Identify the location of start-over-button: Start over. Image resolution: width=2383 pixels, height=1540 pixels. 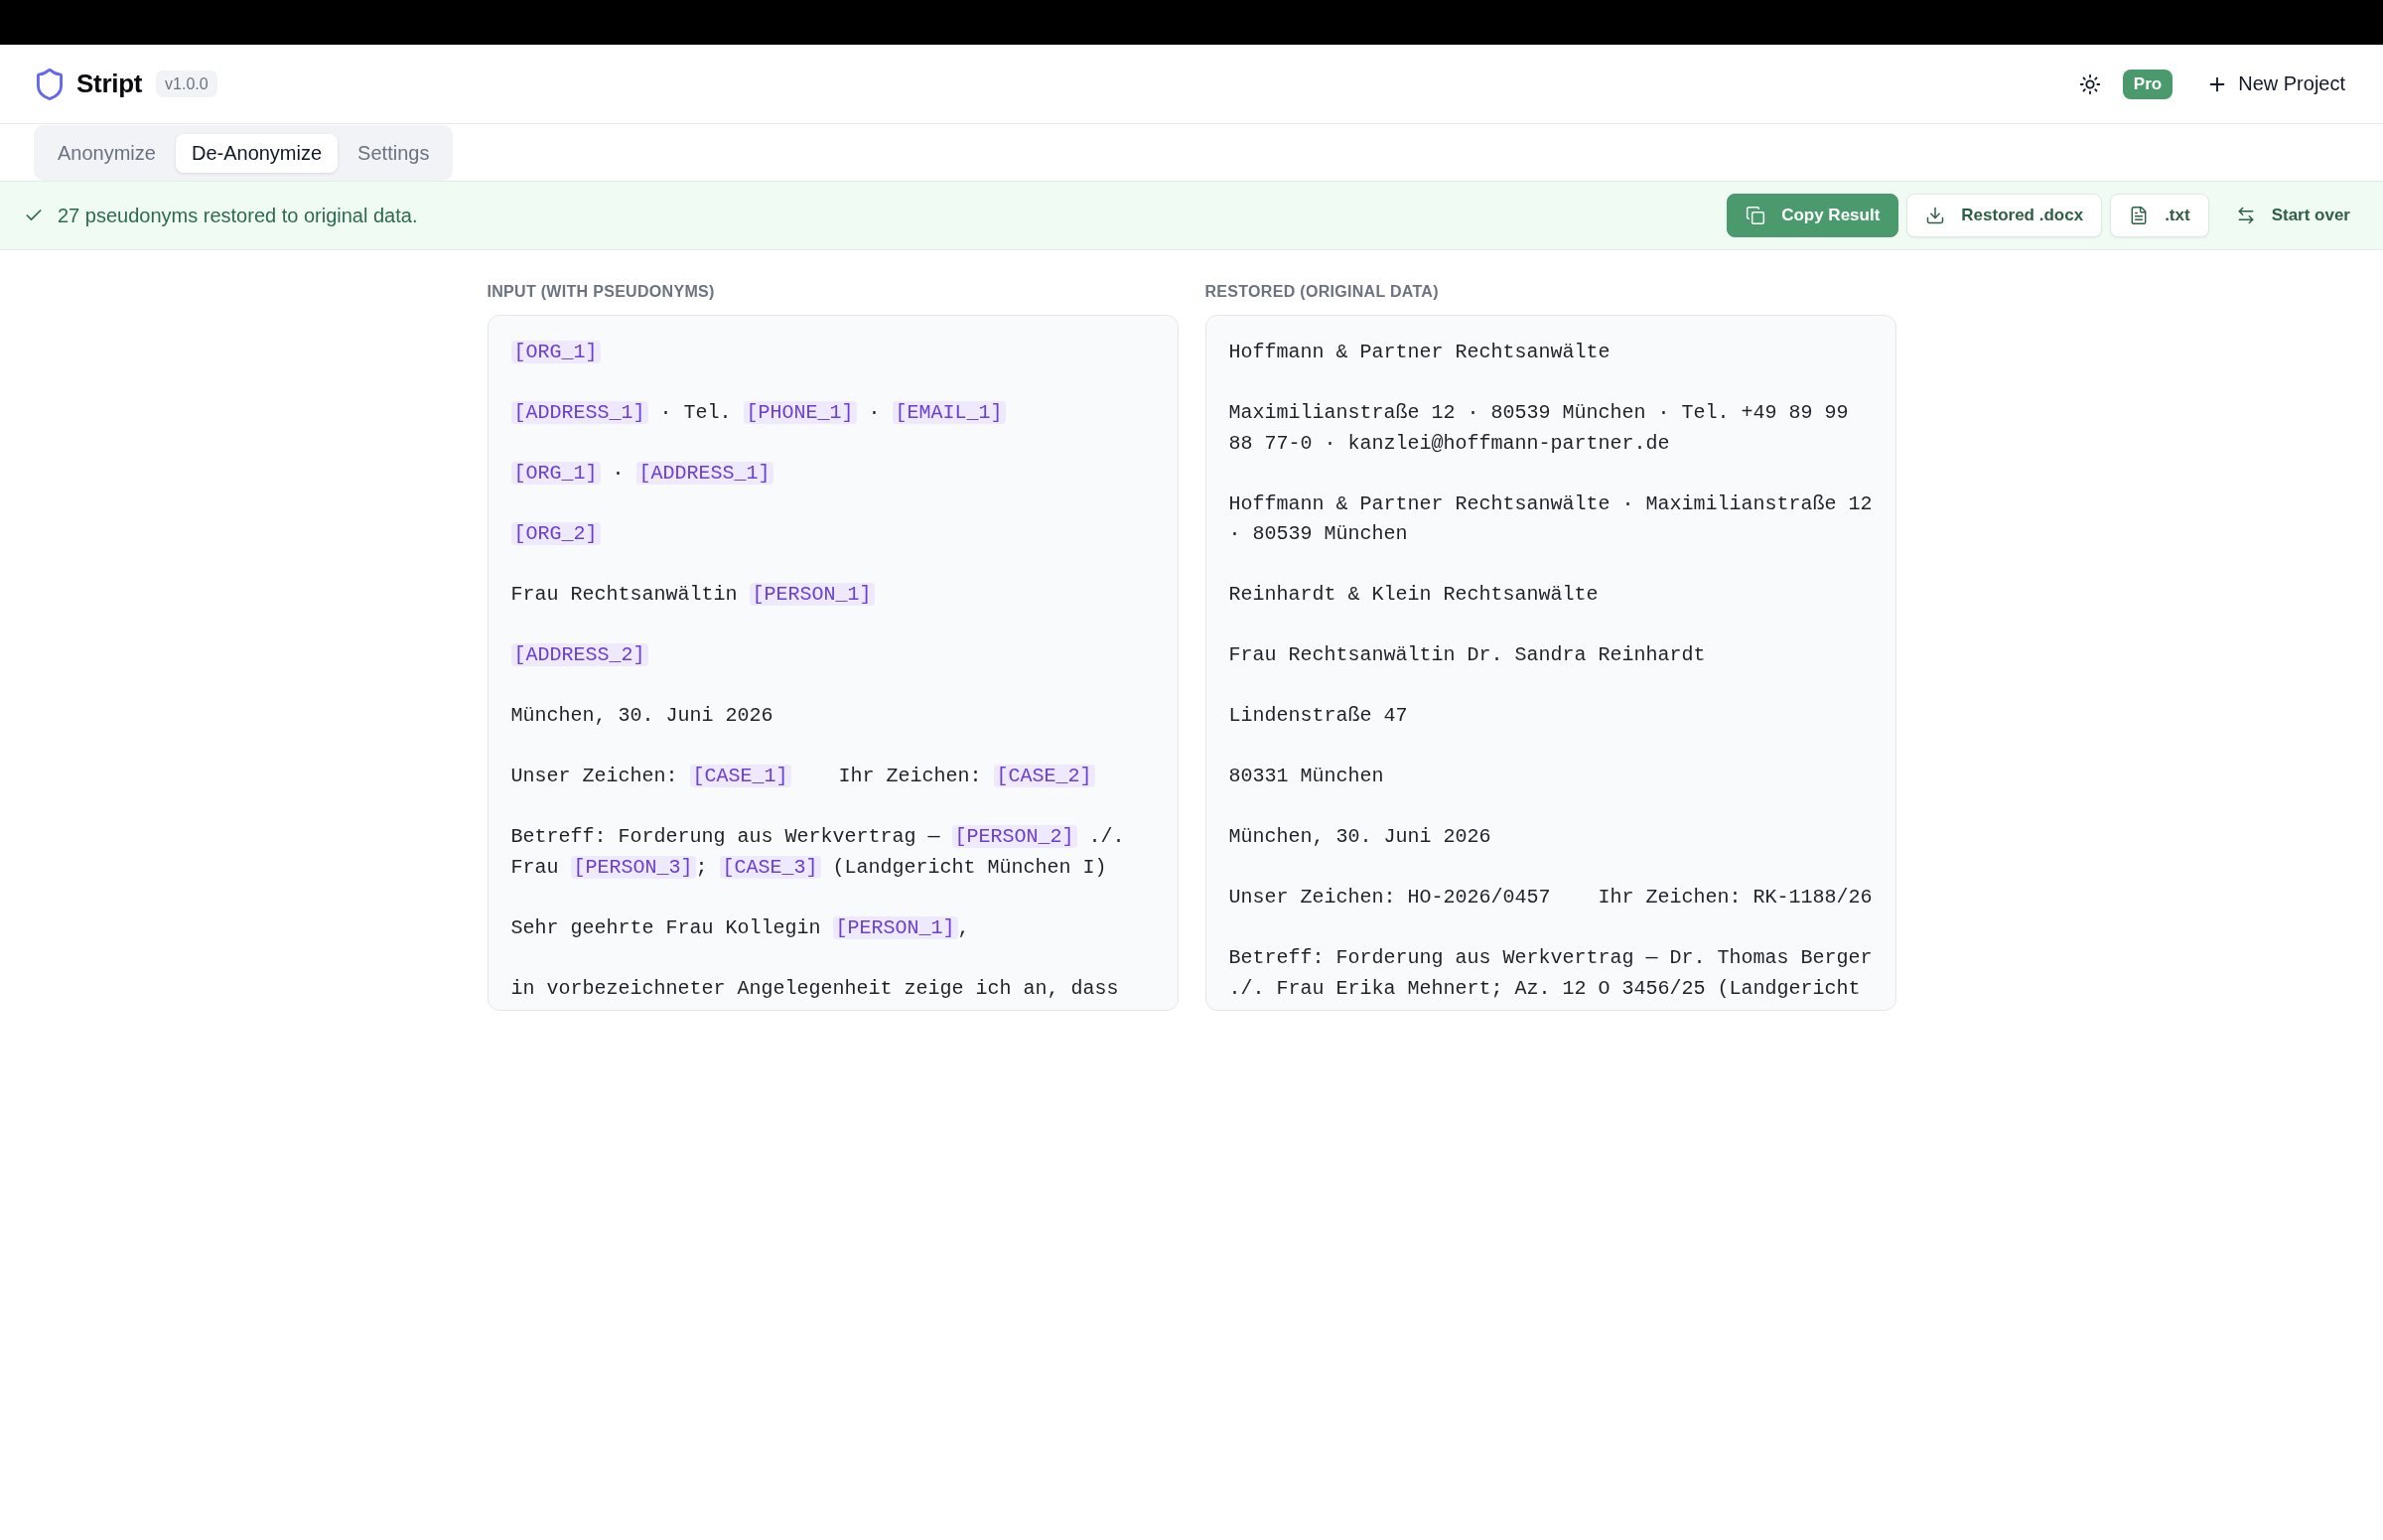
(2292, 215).